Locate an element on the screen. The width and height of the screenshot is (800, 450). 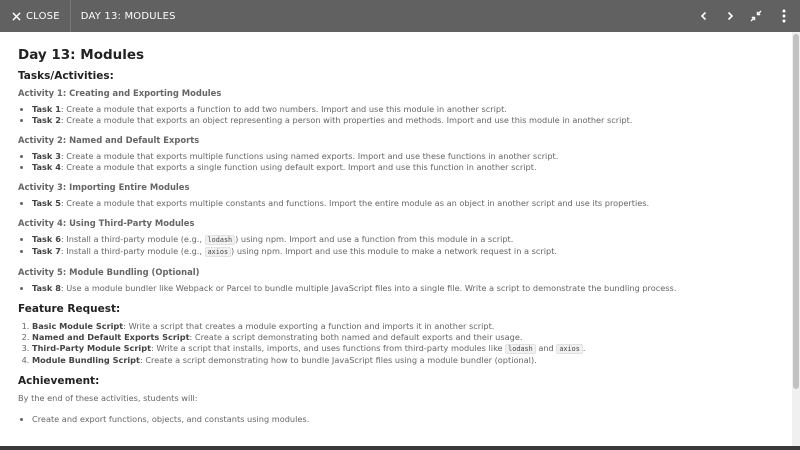
more-vertical-icon is located at coordinates (784, 16).